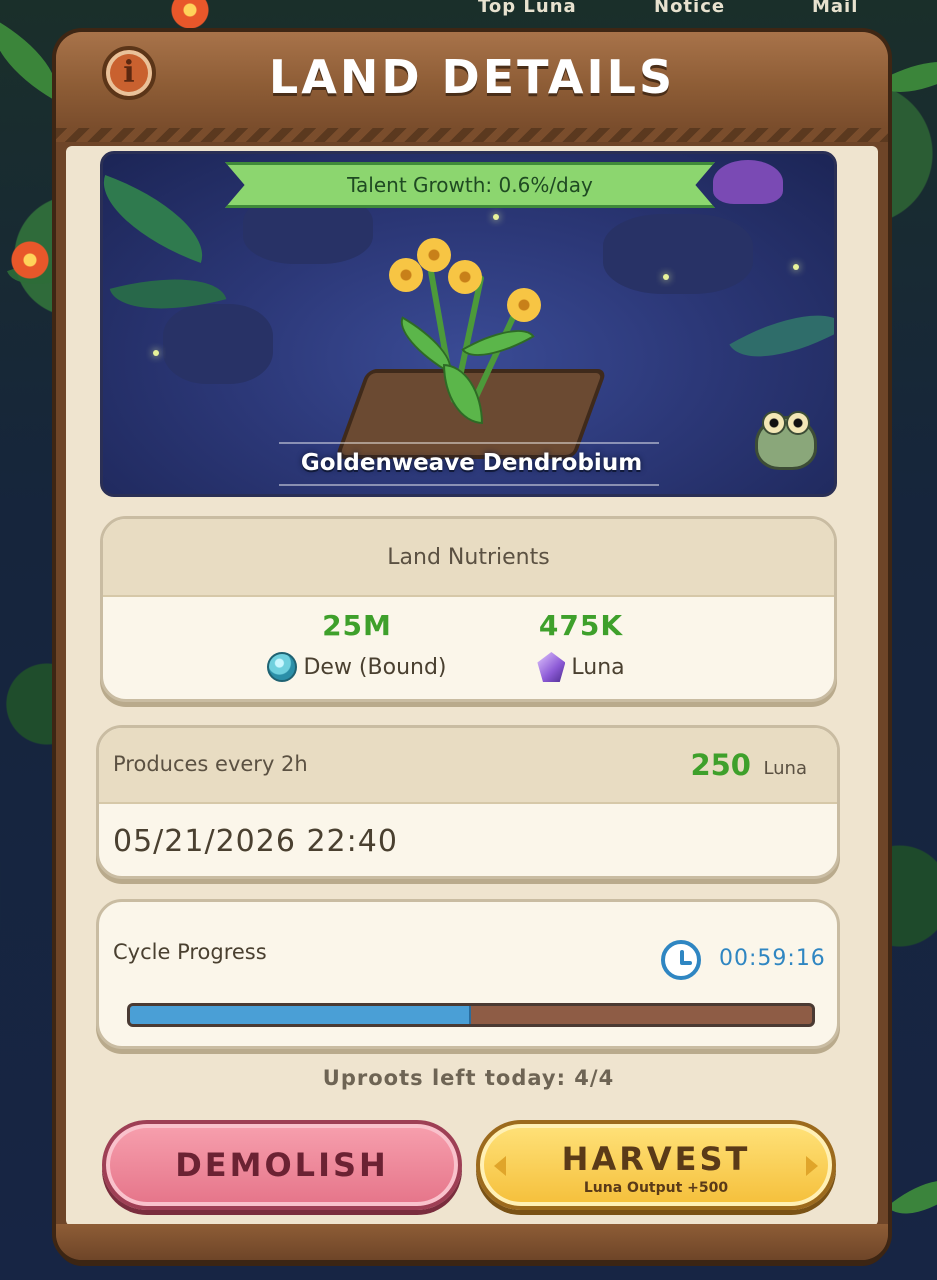  What do you see at coordinates (300, 1015) in the screenshot?
I see `cycle-progress-fill` at bounding box center [300, 1015].